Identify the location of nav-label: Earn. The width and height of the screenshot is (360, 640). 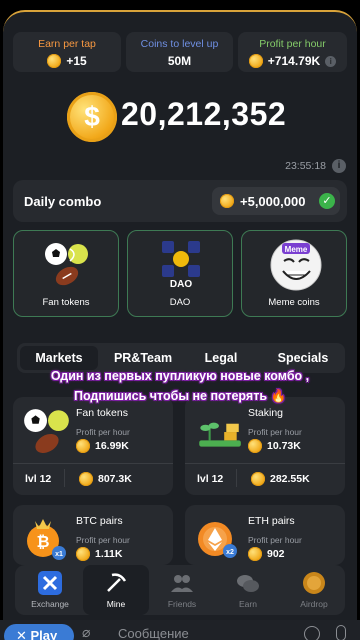
(248, 604).